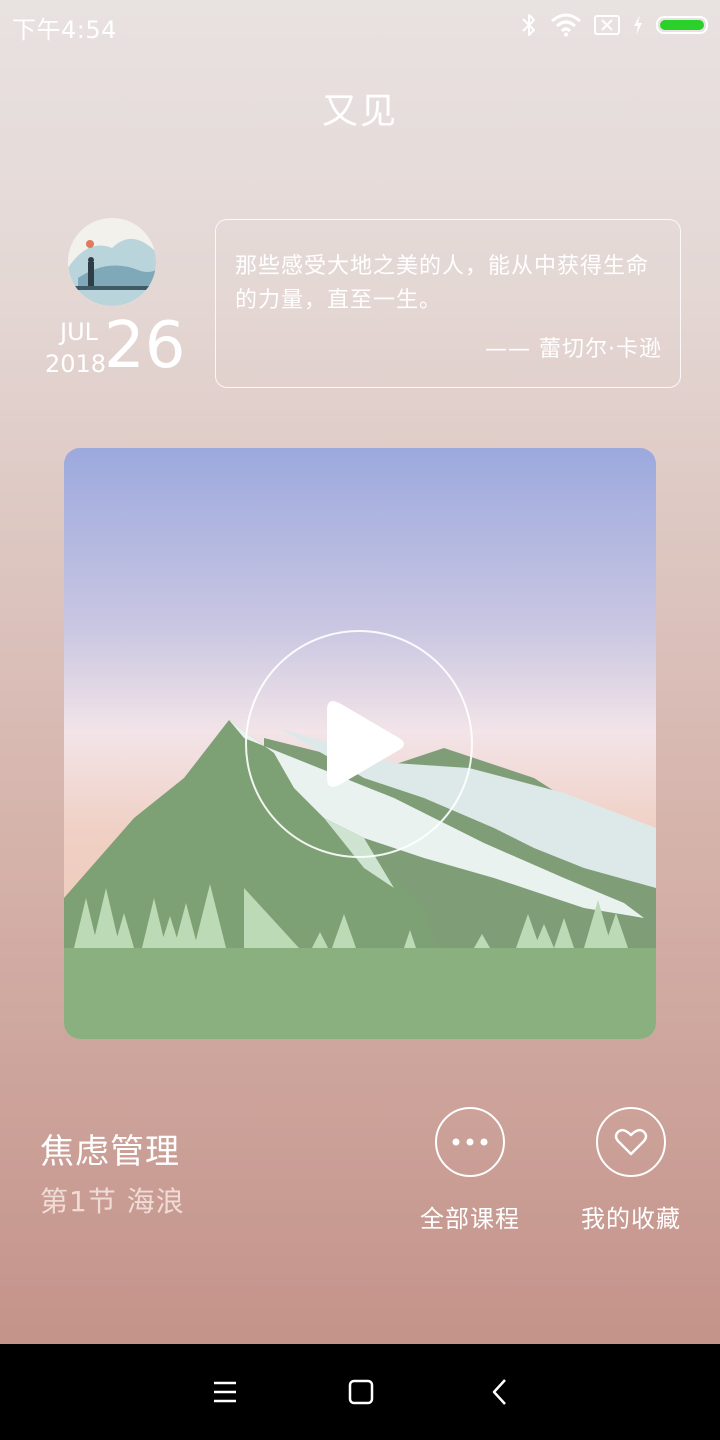 This screenshot has width=720, height=1440. What do you see at coordinates (145, 346) in the screenshot?
I see `date-day: 26` at bounding box center [145, 346].